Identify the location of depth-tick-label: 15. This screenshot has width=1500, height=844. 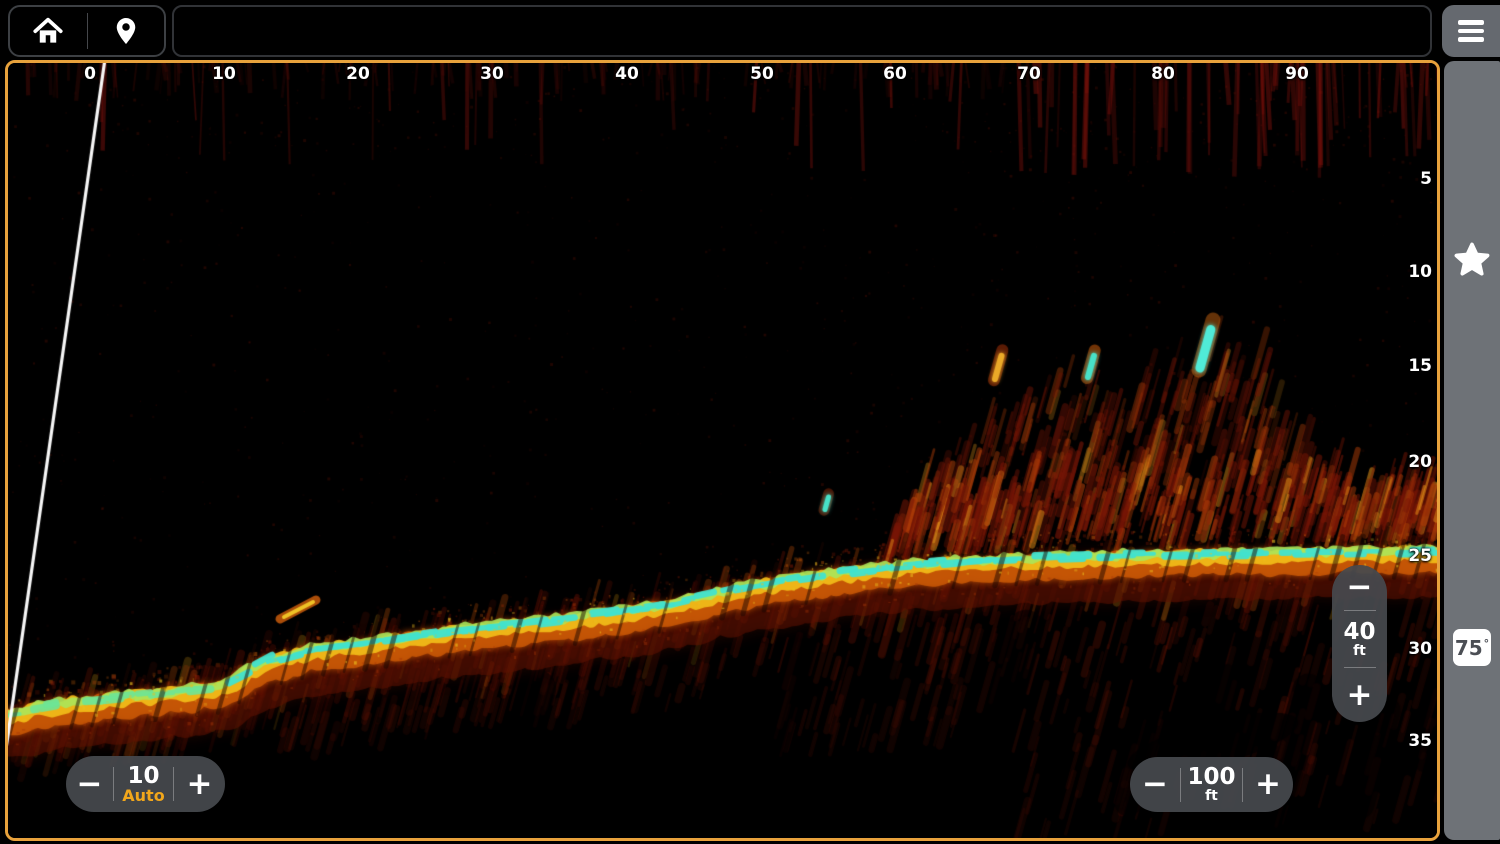
(1420, 366).